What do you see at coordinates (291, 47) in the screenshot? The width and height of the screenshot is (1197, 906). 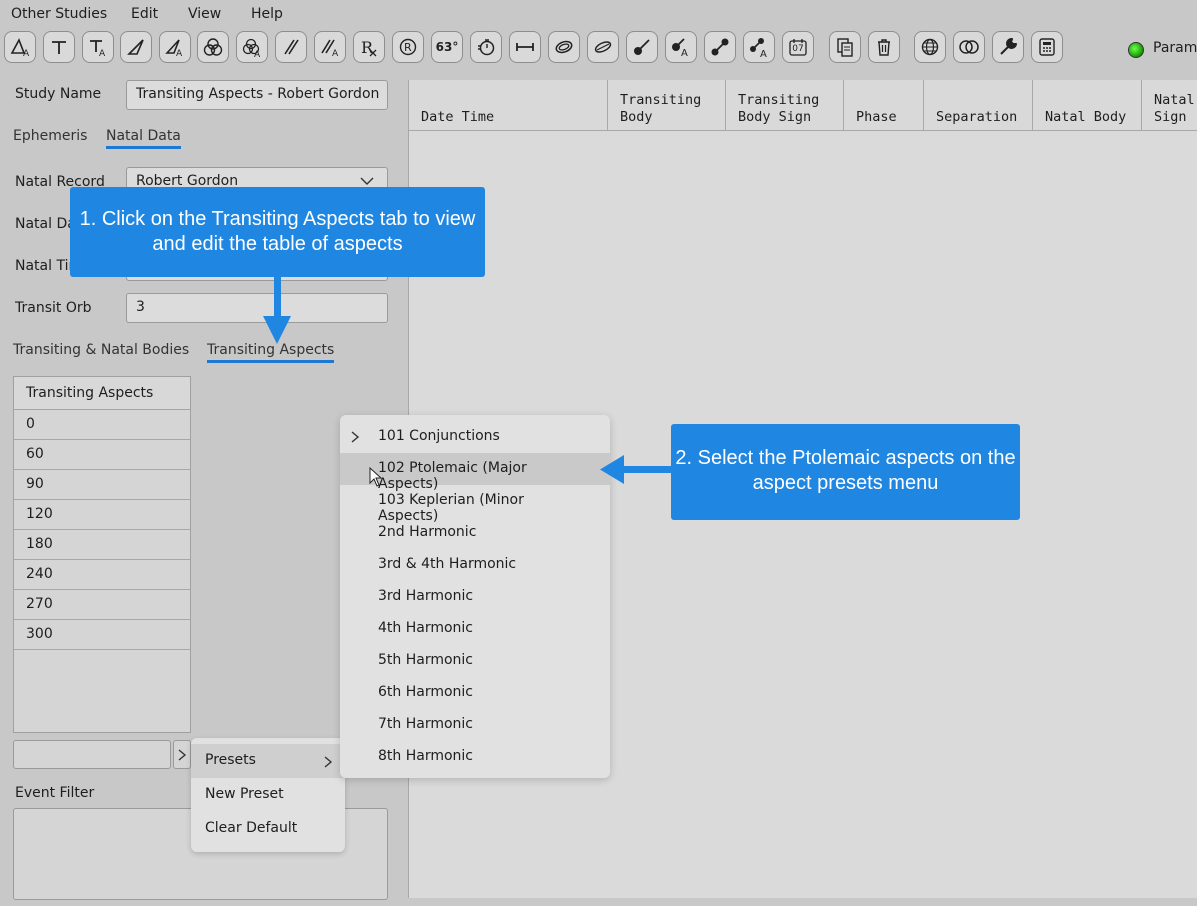 I see `parallel-icon` at bounding box center [291, 47].